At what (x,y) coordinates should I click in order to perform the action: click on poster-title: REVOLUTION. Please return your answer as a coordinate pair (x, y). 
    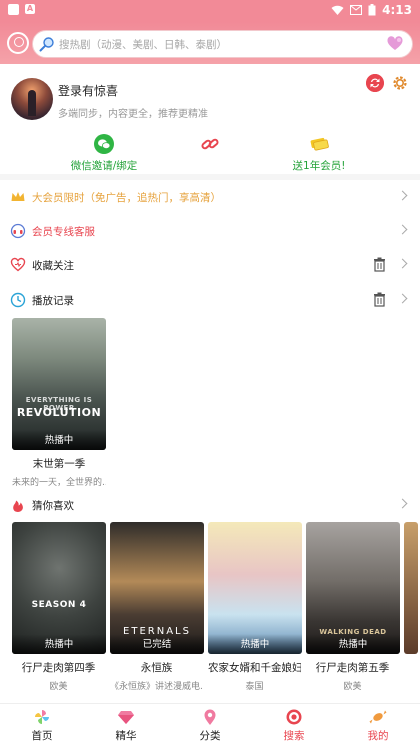
    Looking at the image, I should click on (59, 412).